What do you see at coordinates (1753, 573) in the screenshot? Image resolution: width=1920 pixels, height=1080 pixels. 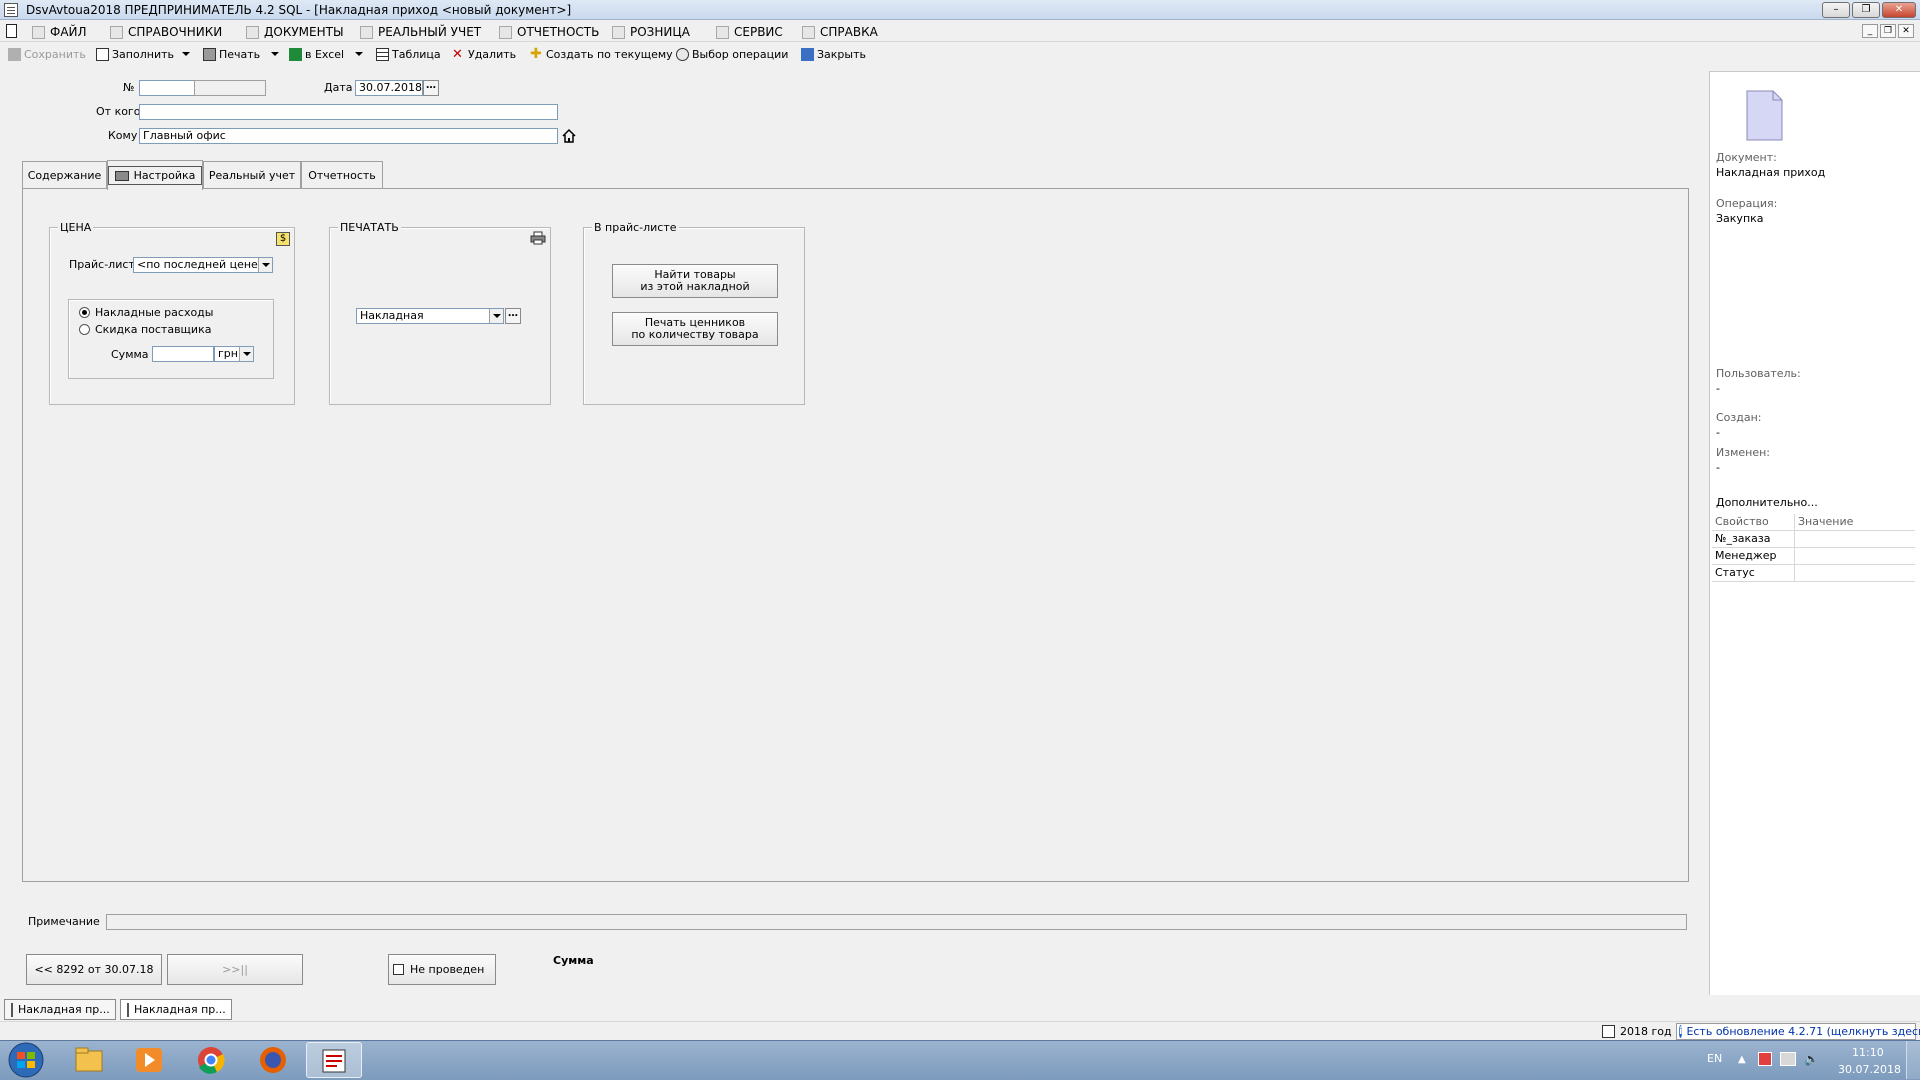 I see `property-name: Статус` at bounding box center [1753, 573].